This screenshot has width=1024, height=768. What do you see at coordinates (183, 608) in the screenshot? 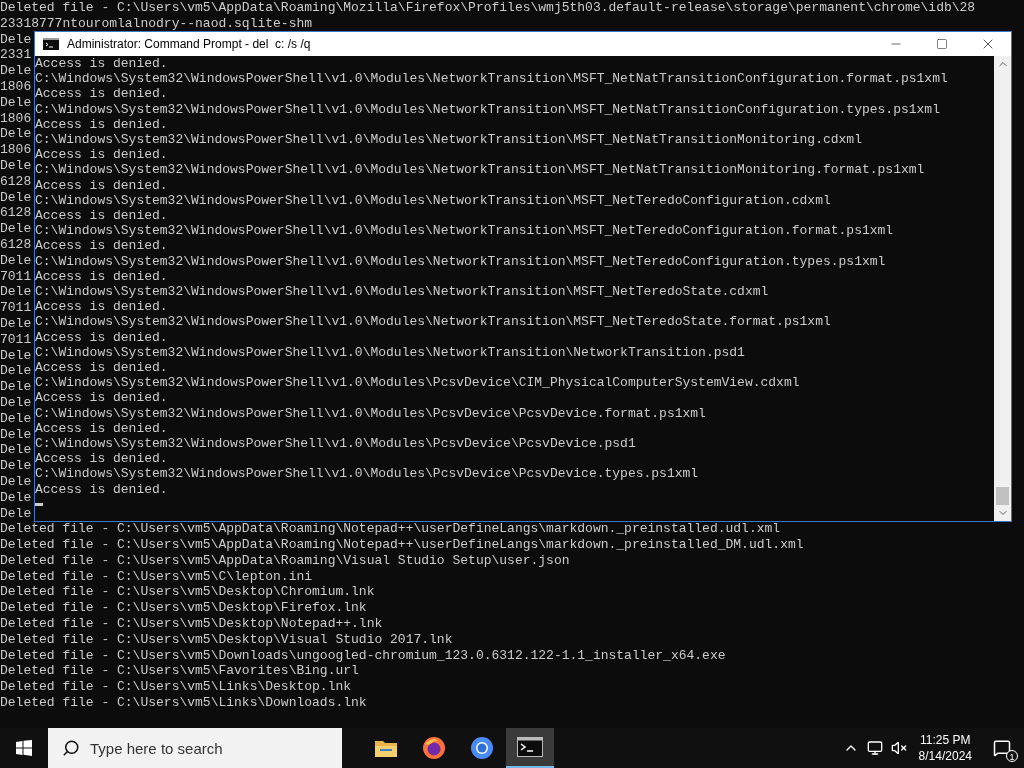
I see `console-line: Deleted file - C:\Users\vm5\Desktop\Firefox.lnk` at bounding box center [183, 608].